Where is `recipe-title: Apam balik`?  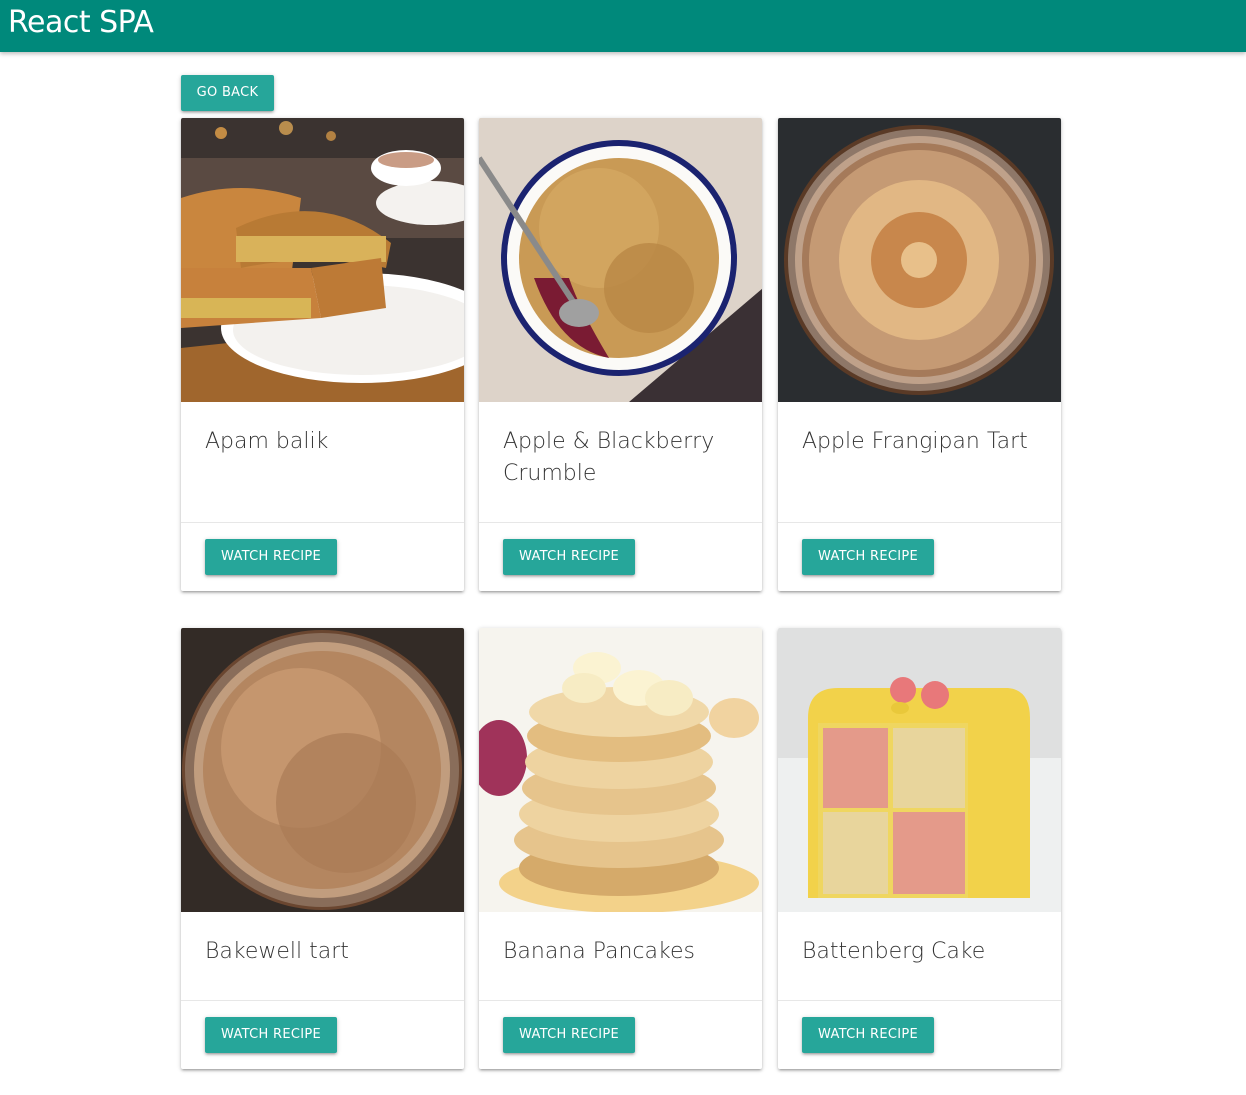
recipe-title: Apam balik is located at coordinates (267, 441).